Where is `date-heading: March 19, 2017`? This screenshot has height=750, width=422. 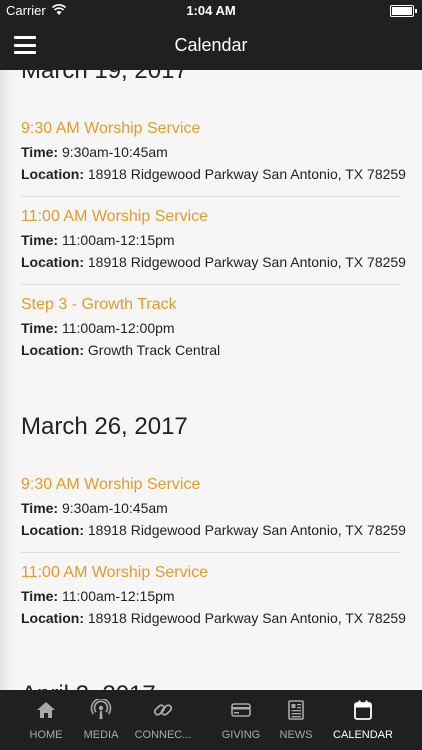 date-heading: March 19, 2017 is located at coordinates (104, 77).